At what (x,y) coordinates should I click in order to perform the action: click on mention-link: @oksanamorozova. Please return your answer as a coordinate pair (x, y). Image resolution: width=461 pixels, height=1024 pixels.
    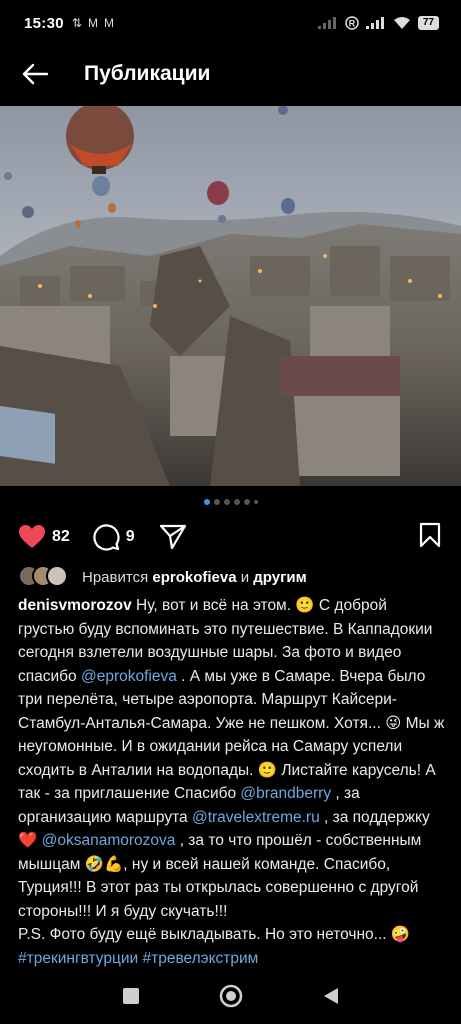
    Looking at the image, I should click on (109, 840).